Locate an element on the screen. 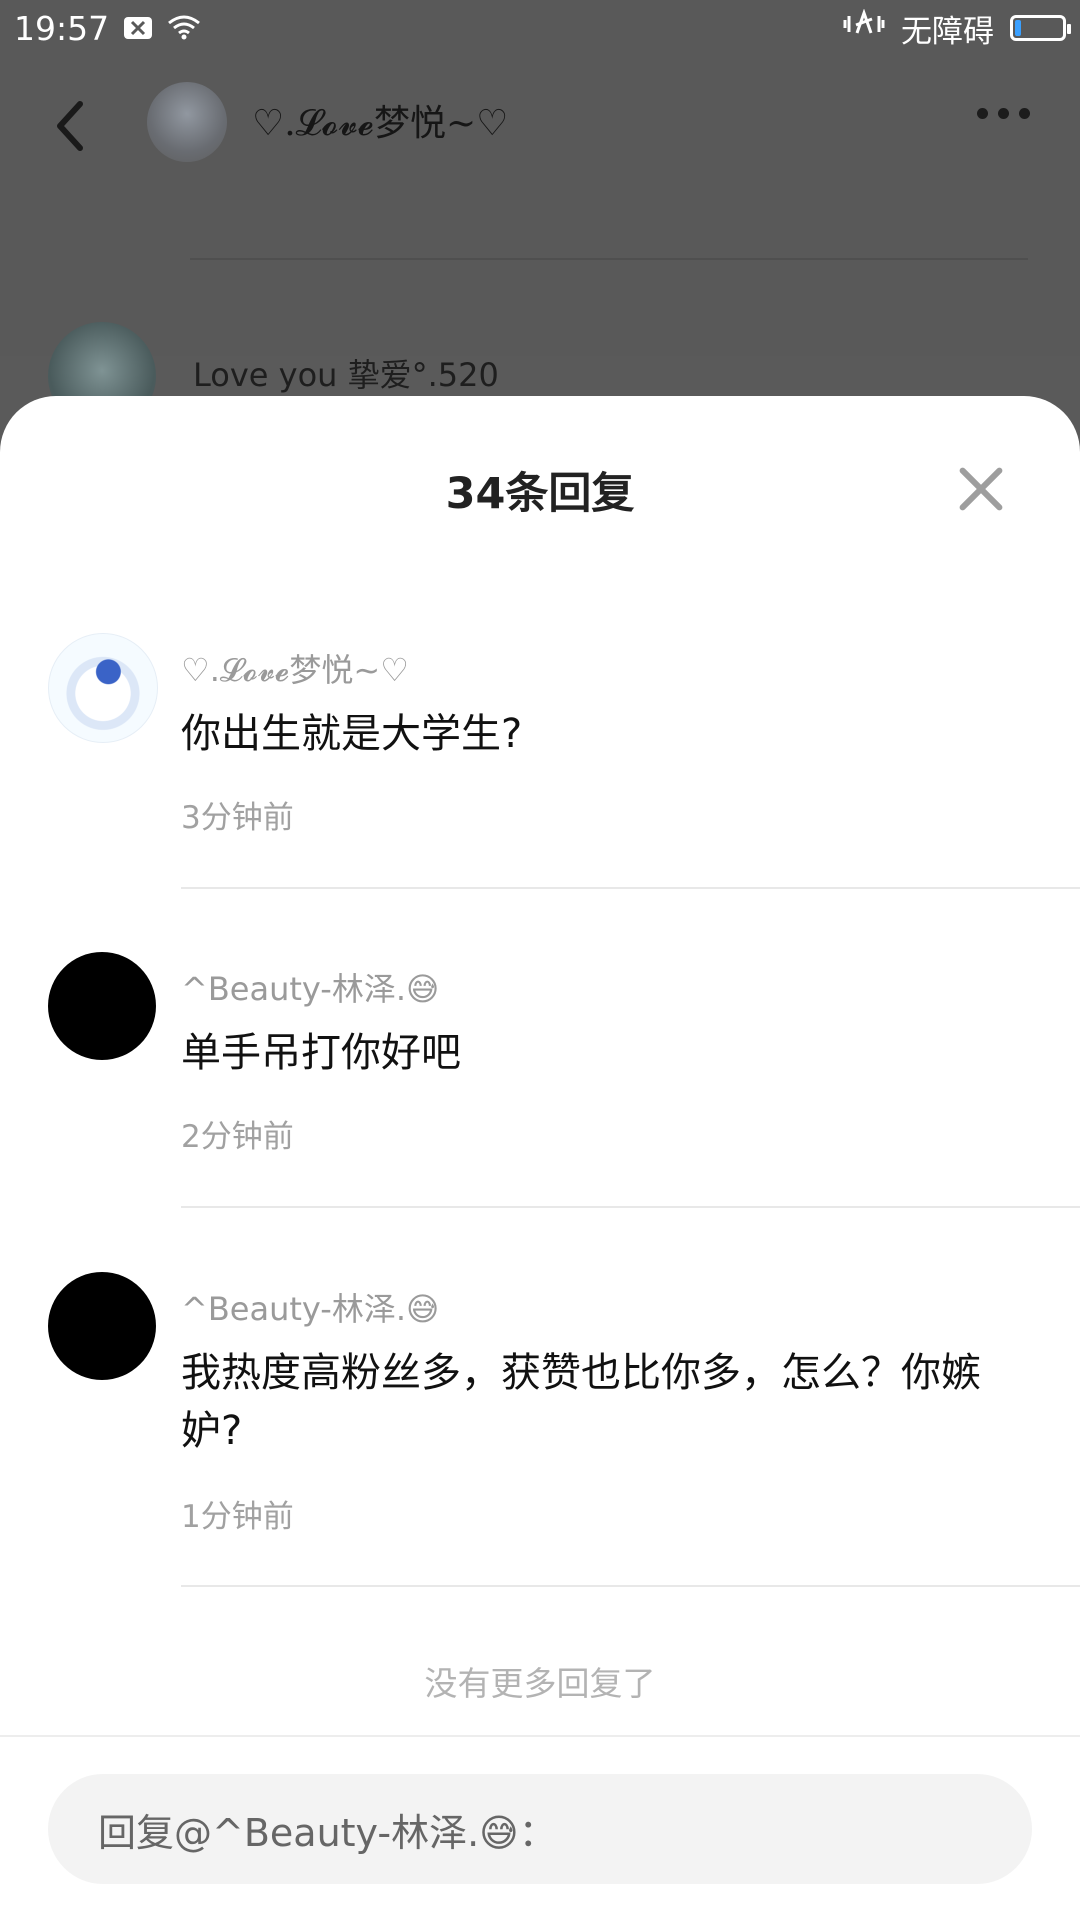 The image size is (1080, 1920). background-page-title: ♡.𝓛𝓸𝓿𝓮梦悦~♡ is located at coordinates (380, 123).